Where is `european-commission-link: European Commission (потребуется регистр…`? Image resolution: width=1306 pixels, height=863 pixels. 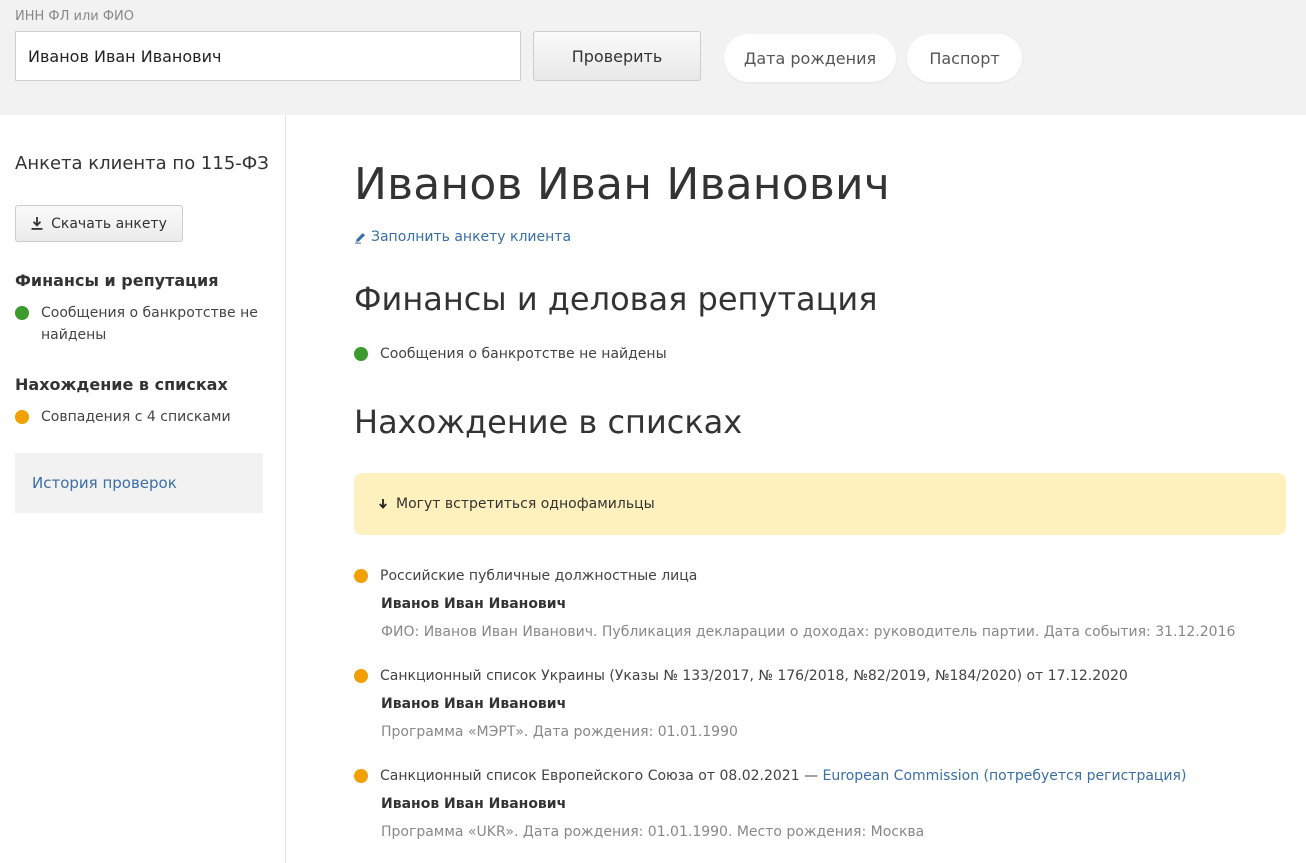
european-commission-link: European Commission (потребуется регистр… is located at coordinates (1005, 776).